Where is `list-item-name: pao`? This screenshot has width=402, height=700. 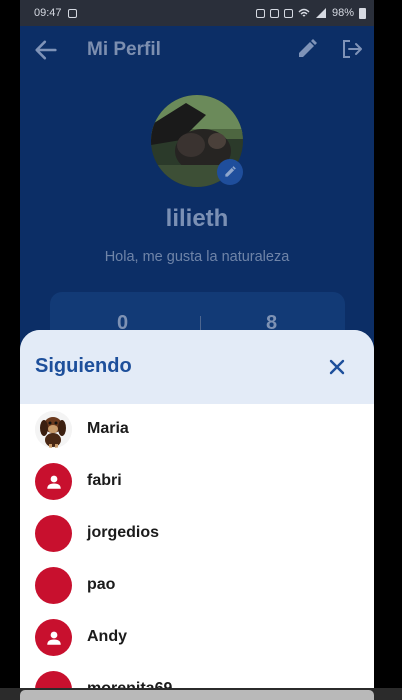
list-item-name: pao is located at coordinates (101, 584).